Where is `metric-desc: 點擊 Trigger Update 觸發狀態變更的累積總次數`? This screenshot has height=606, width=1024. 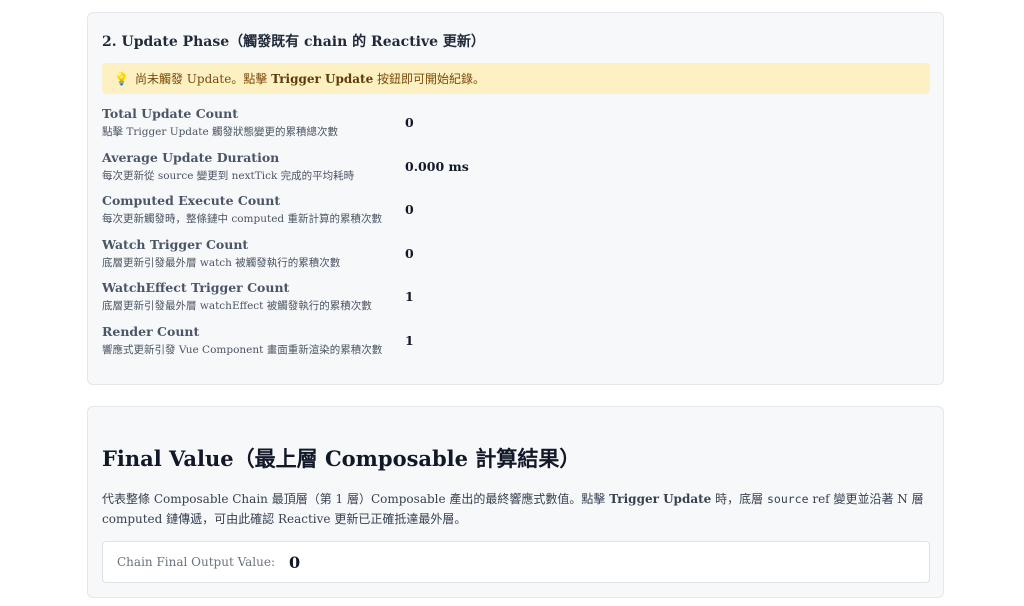 metric-desc: 點擊 Trigger Update 觸發狀態變更的累積總次數 is located at coordinates (220, 132).